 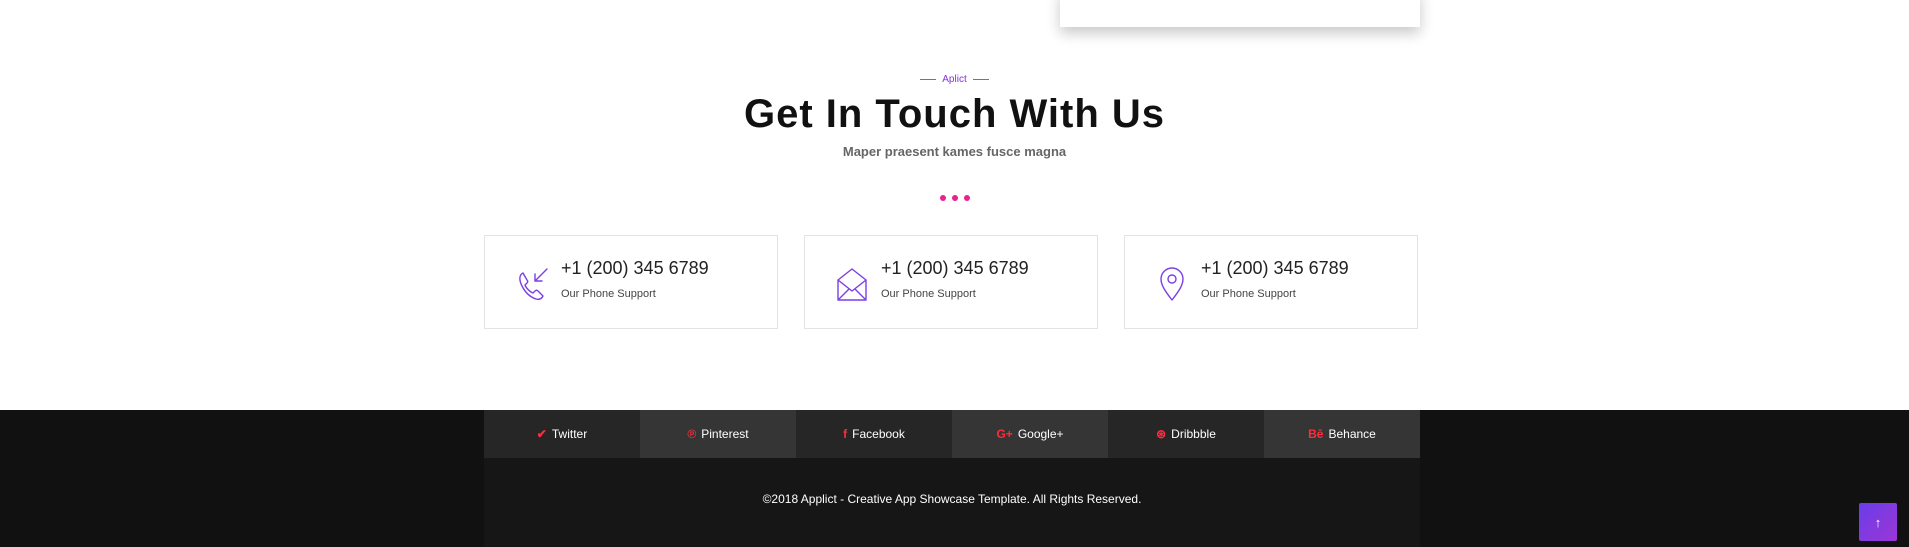 I want to click on eyebrow-line-left, so click(x=928, y=79).